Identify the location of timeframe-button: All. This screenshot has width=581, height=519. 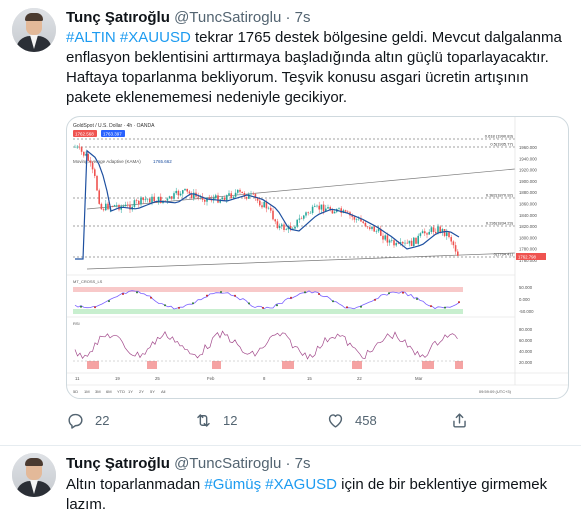
(163, 391).